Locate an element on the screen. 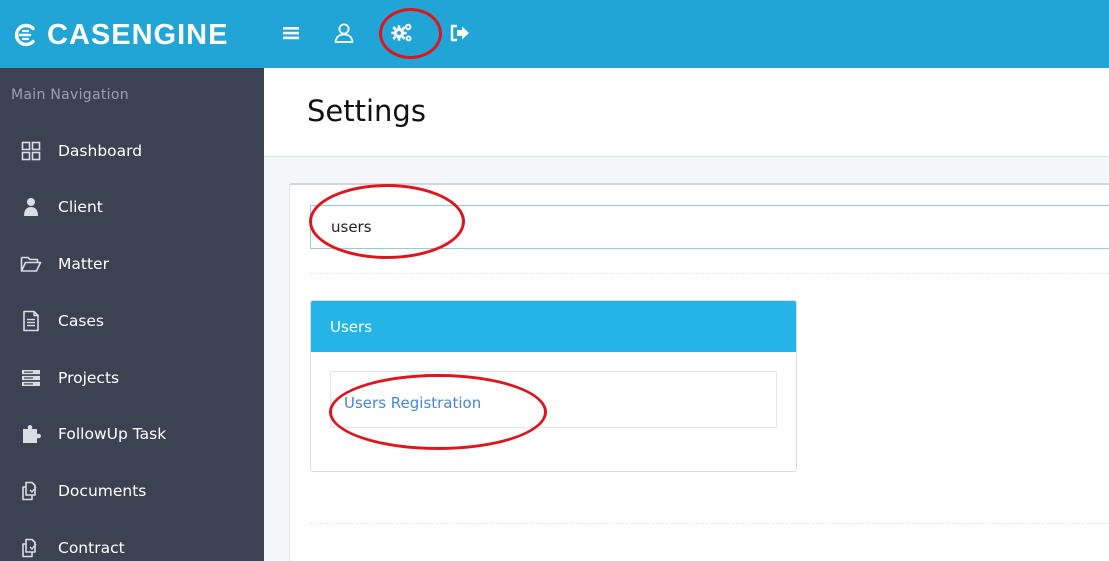  brand-logo: CASENGINE is located at coordinates (120, 35).